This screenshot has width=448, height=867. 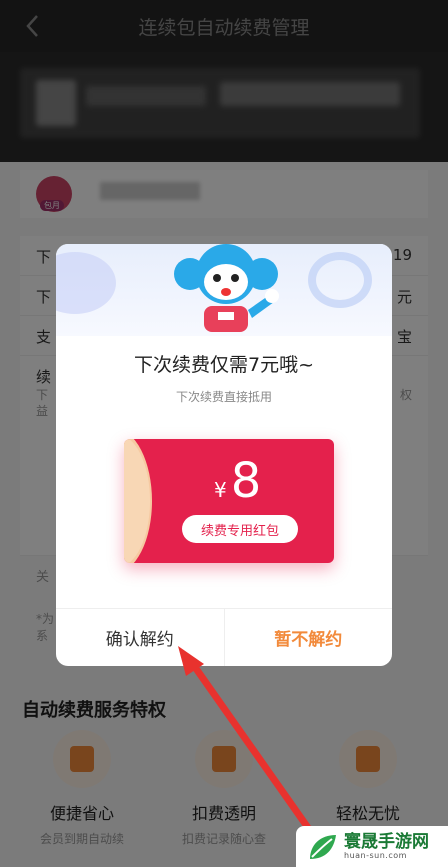 What do you see at coordinates (386, 842) in the screenshot?
I see `watermark-name: 寰晟手游网` at bounding box center [386, 842].